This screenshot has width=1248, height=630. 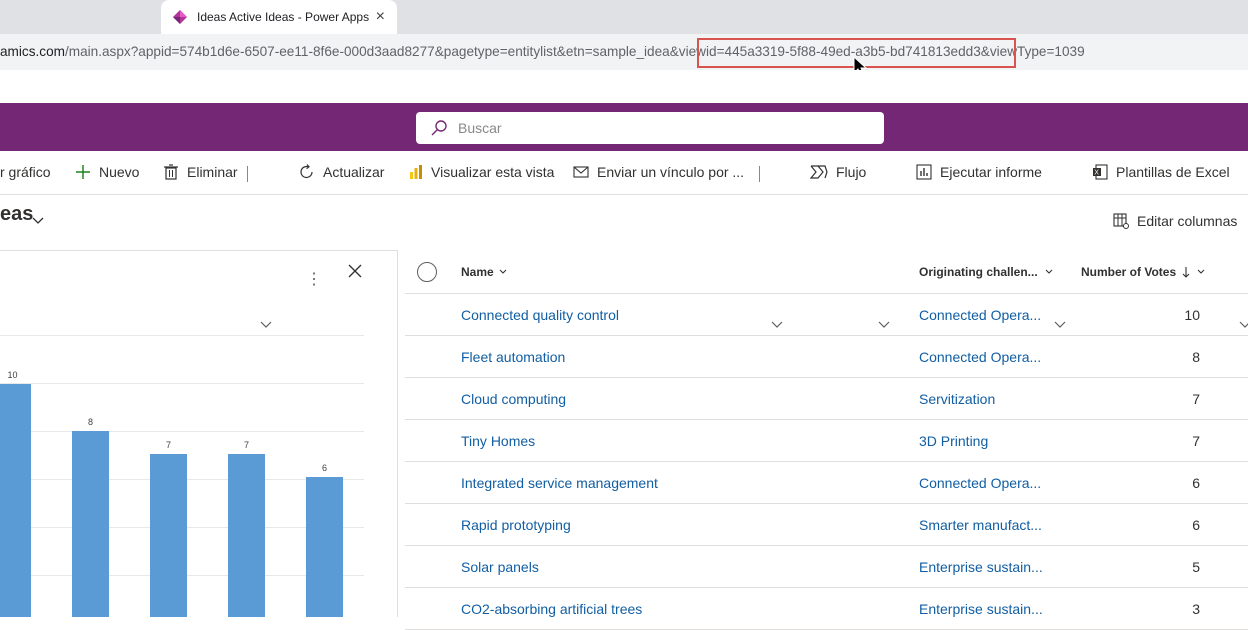 I want to click on edit-columns-label: Editar columnas, so click(x=1187, y=221).